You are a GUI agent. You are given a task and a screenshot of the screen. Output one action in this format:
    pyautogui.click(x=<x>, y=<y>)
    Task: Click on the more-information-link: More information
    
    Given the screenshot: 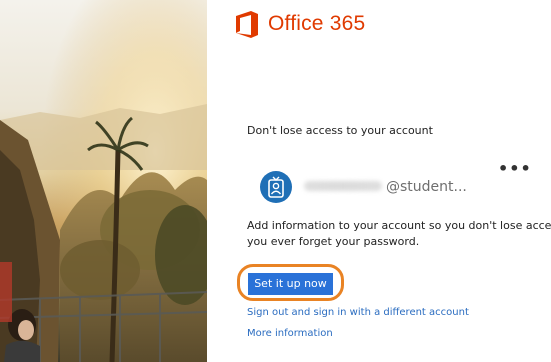 What is the action you would take?
    pyautogui.click(x=290, y=333)
    